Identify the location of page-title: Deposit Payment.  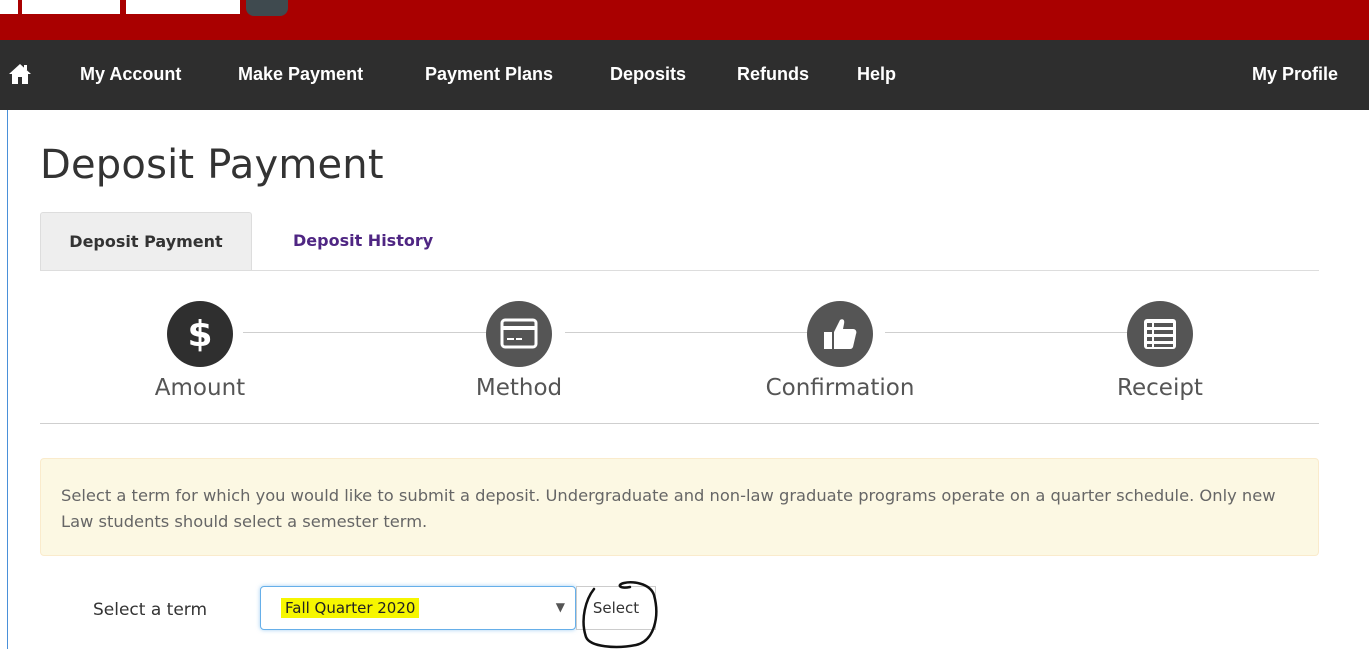
(212, 165).